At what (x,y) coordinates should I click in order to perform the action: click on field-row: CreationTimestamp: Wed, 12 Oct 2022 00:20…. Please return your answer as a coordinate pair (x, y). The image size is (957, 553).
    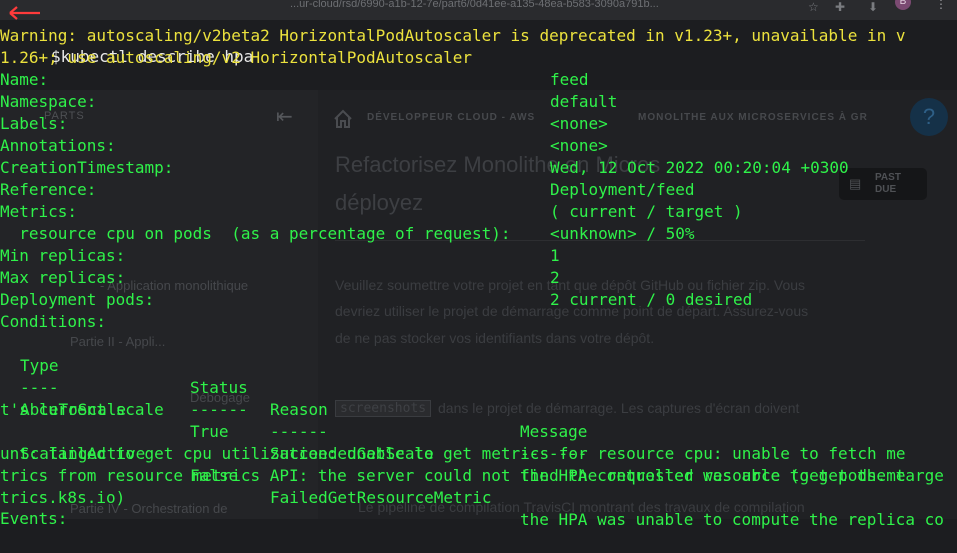
    Looking at the image, I should click on (424, 168).